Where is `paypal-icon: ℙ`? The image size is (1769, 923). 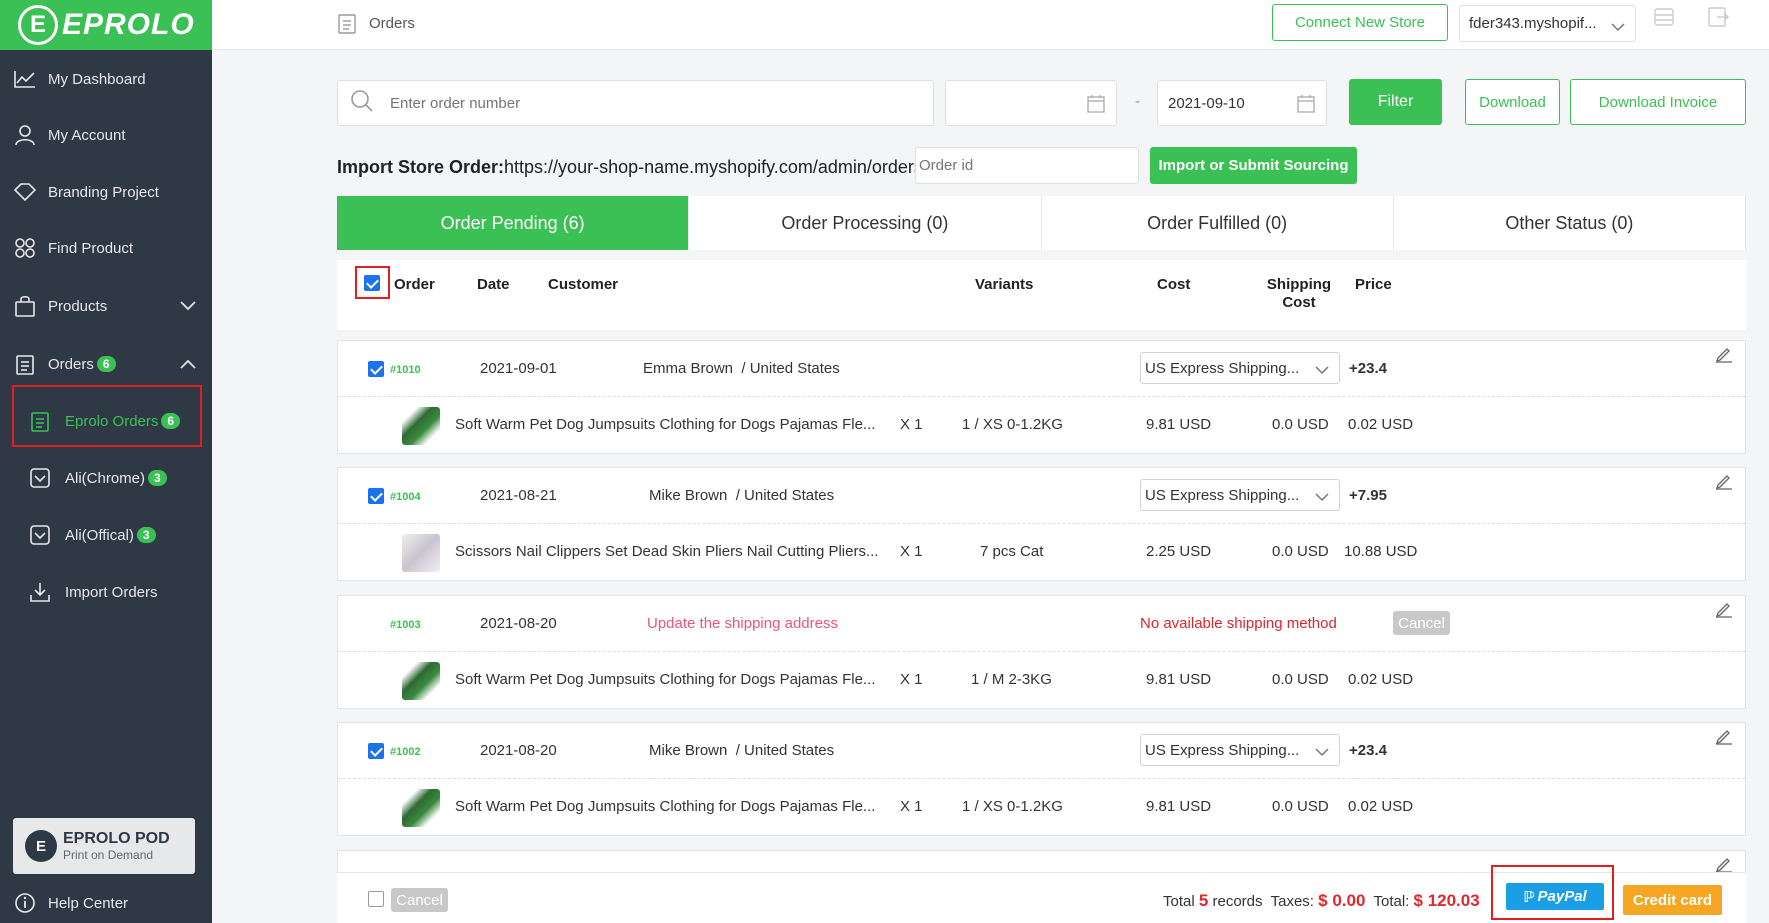 paypal-icon: ℙ is located at coordinates (1529, 897).